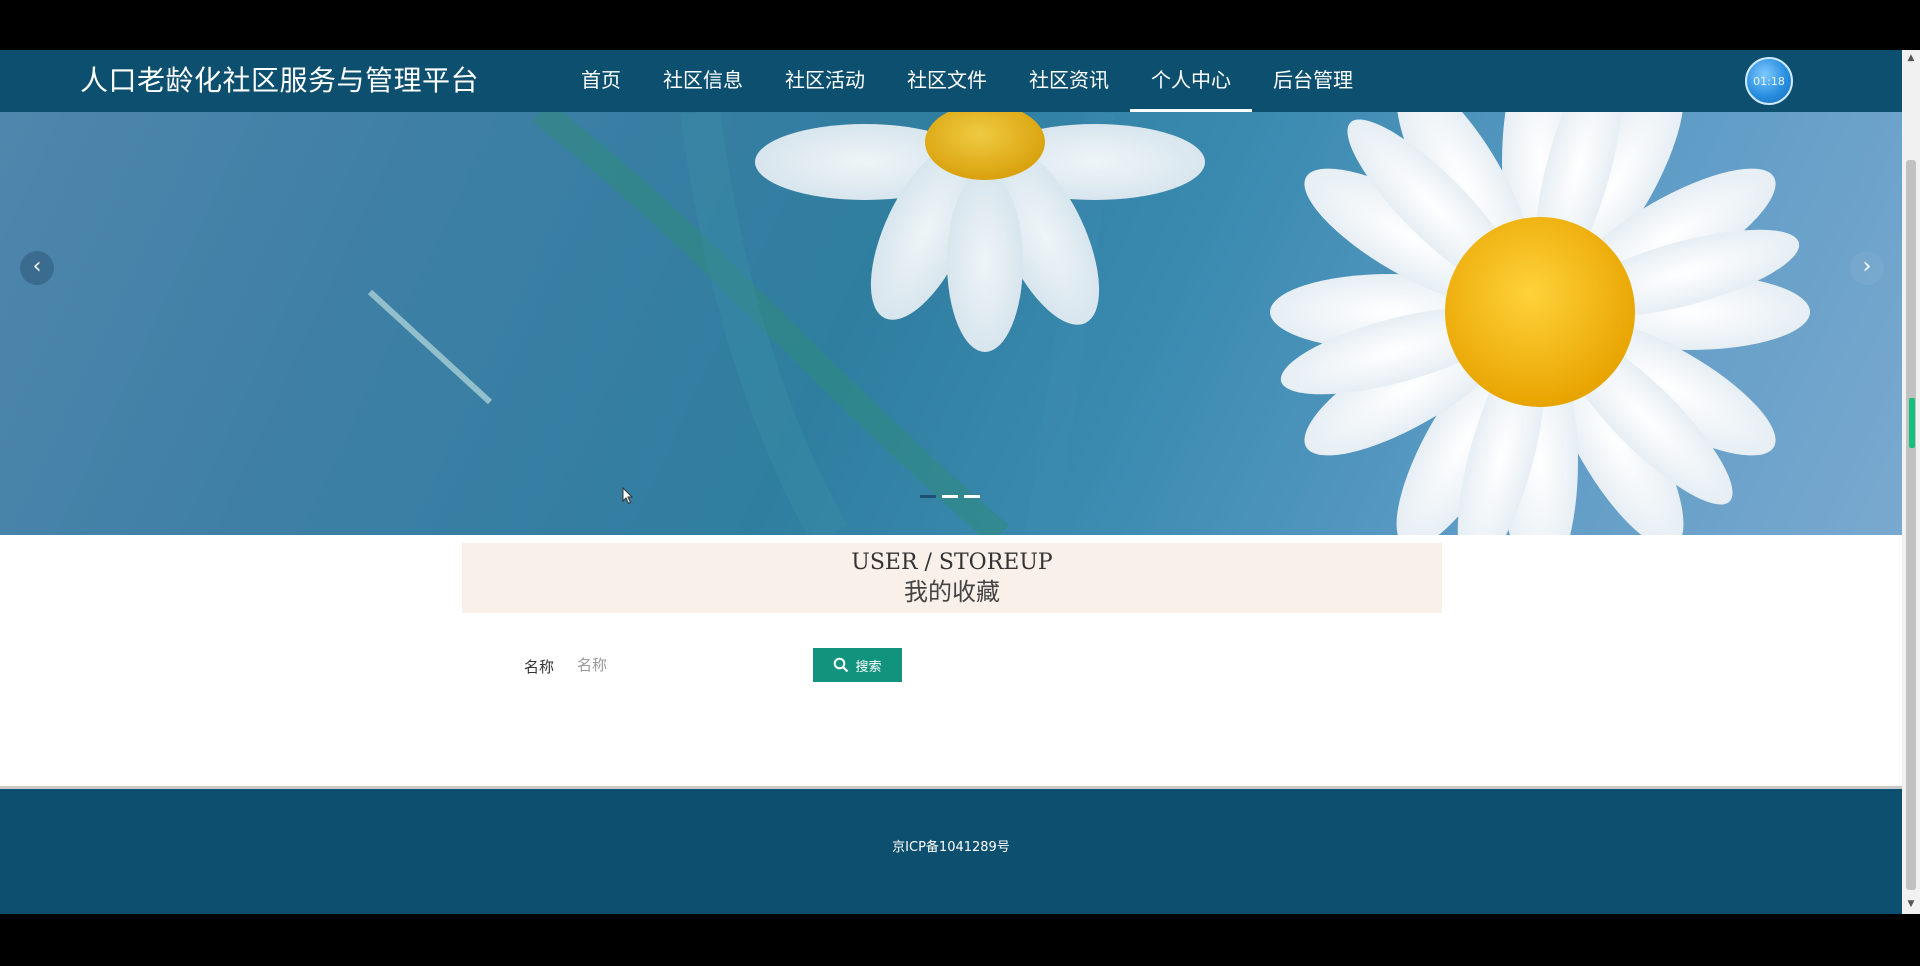  What do you see at coordinates (1912, 423) in the screenshot?
I see `scroll-position-marker` at bounding box center [1912, 423].